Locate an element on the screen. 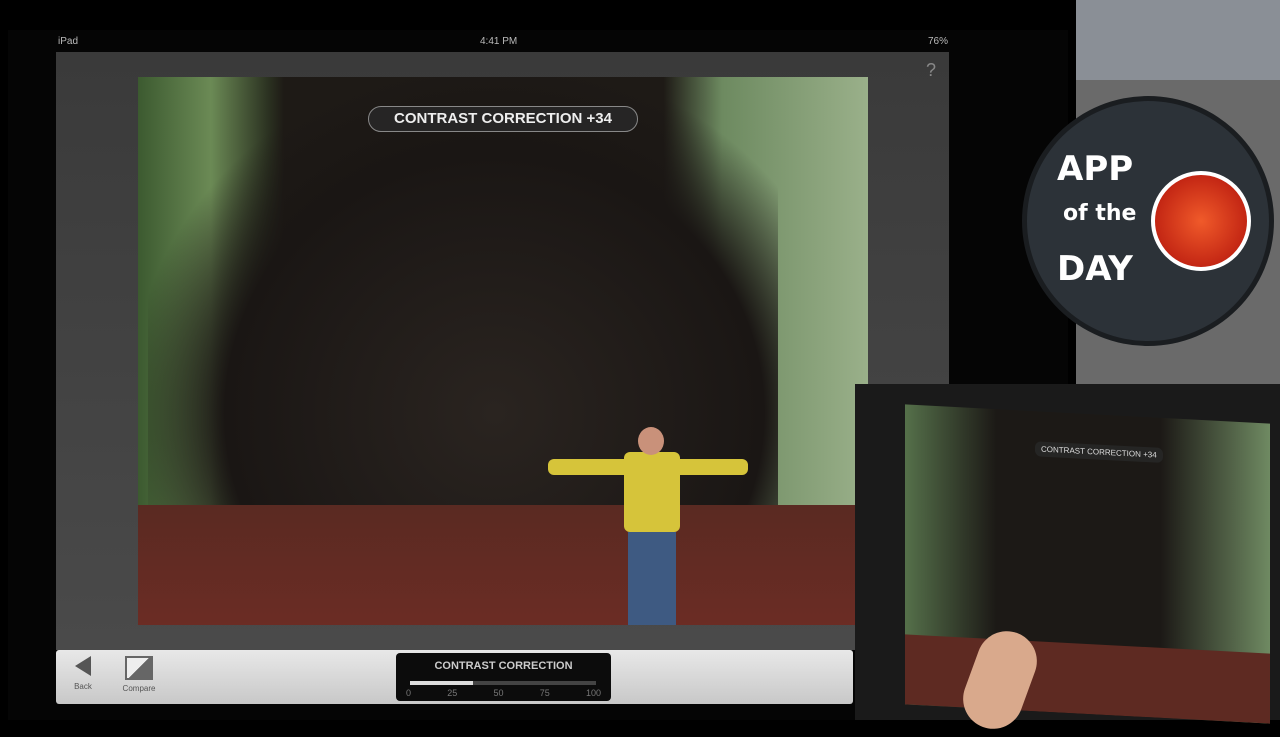 The width and height of the screenshot is (1280, 737). tick: 0 is located at coordinates (409, 693).